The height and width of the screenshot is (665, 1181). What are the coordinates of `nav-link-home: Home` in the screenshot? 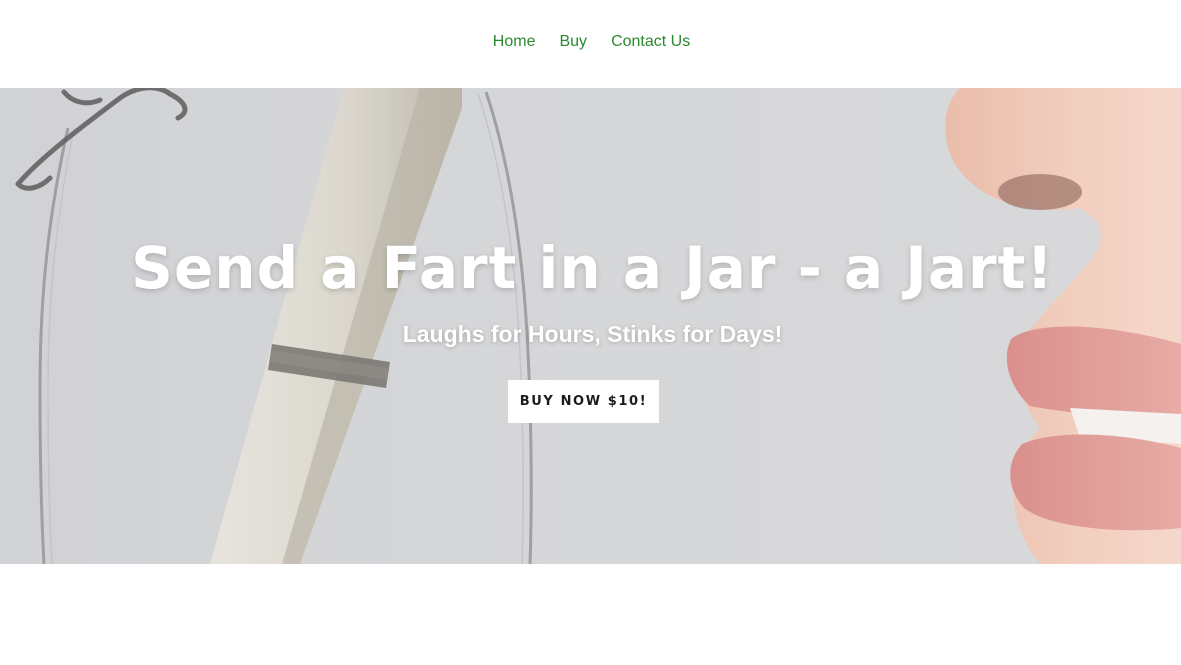 It's located at (514, 42).